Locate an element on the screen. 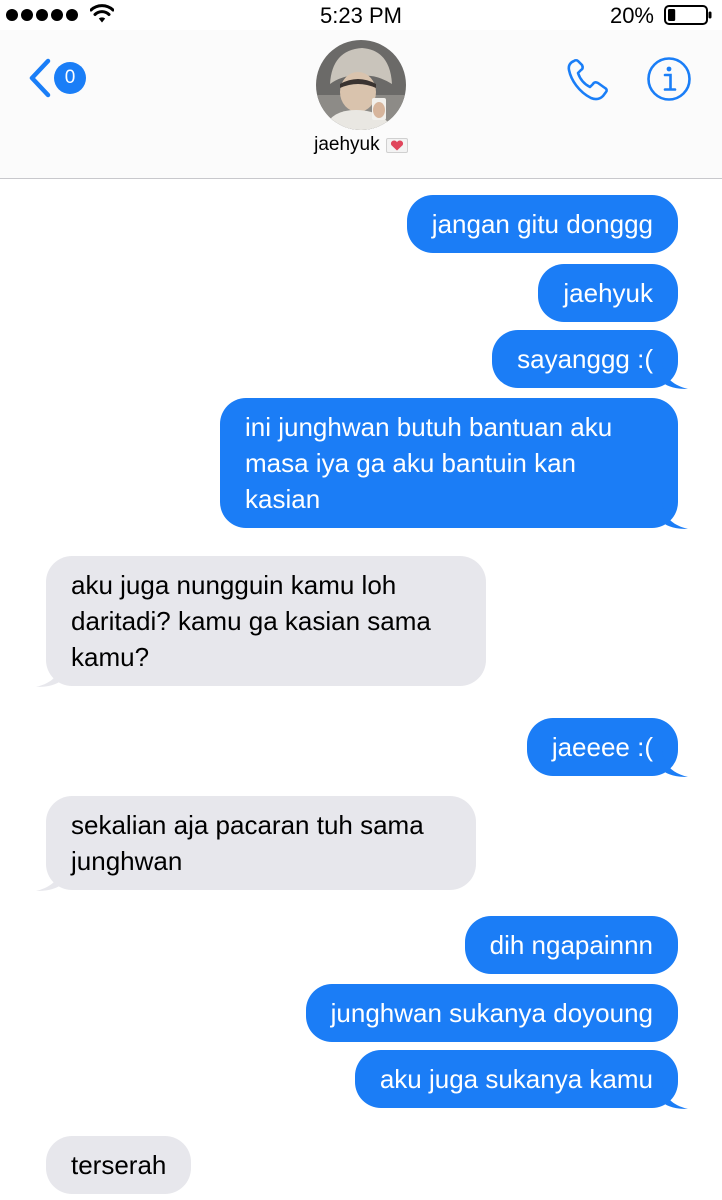 The width and height of the screenshot is (722, 1200). message-bubble-sent: aku juga sukanya kamu is located at coordinates (521, 1079).